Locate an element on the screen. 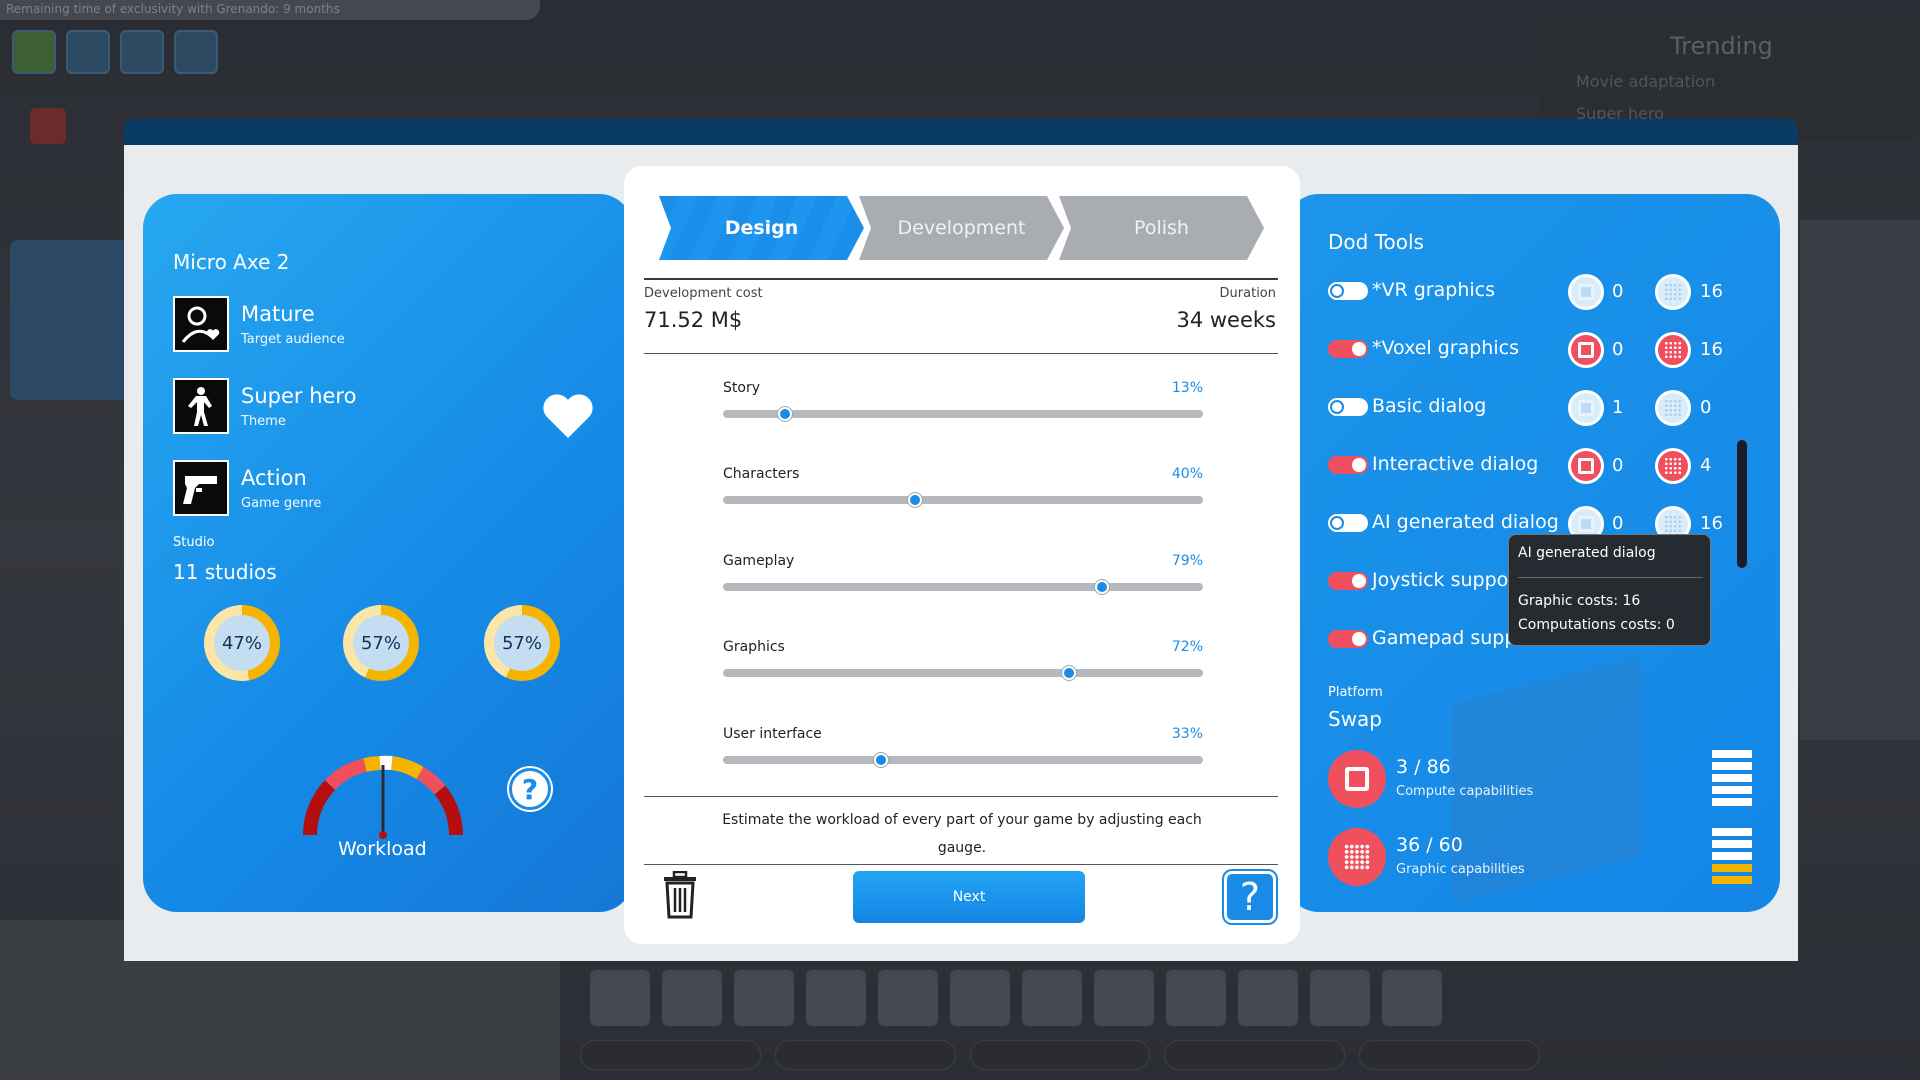 The image size is (1920, 1080). tool-name: *VR graphics is located at coordinates (1433, 290).